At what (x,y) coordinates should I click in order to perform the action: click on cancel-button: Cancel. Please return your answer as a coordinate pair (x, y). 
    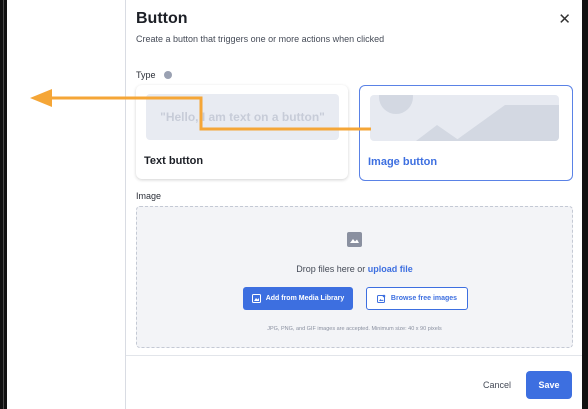
    Looking at the image, I should click on (497, 385).